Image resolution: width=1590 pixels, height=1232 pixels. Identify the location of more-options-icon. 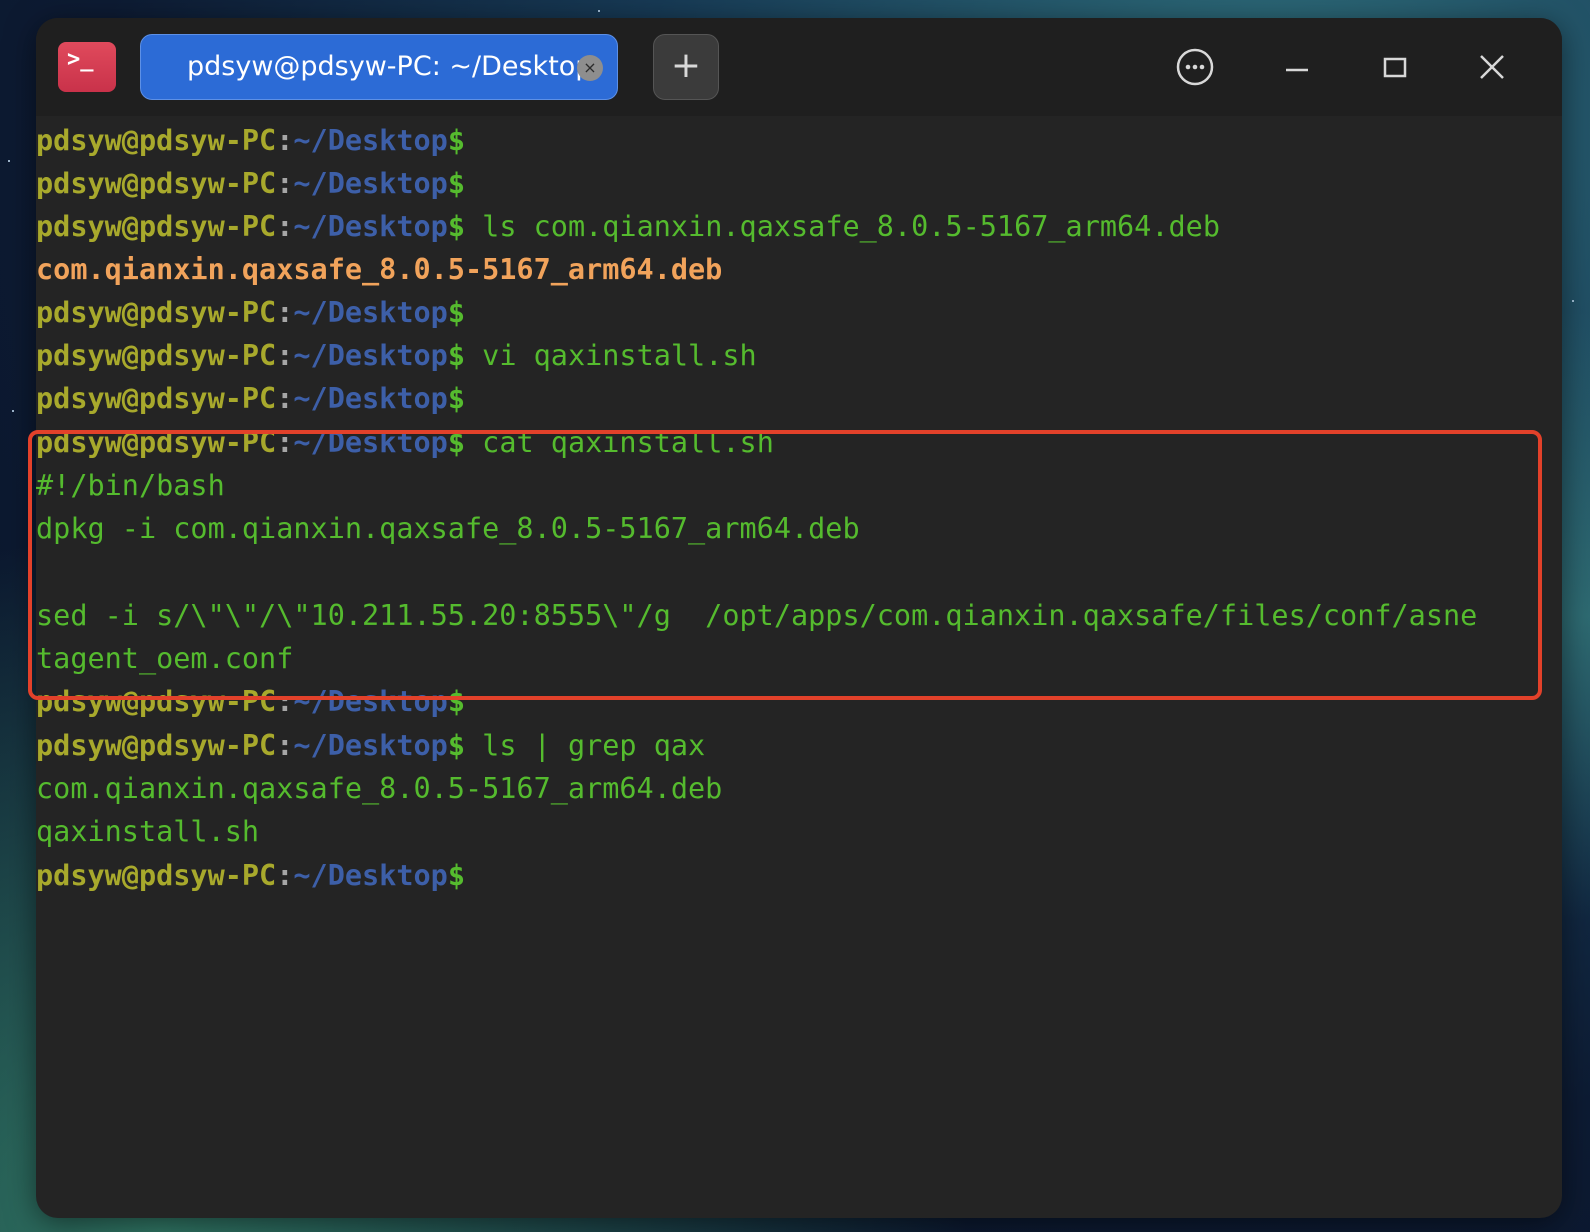
(1195, 67).